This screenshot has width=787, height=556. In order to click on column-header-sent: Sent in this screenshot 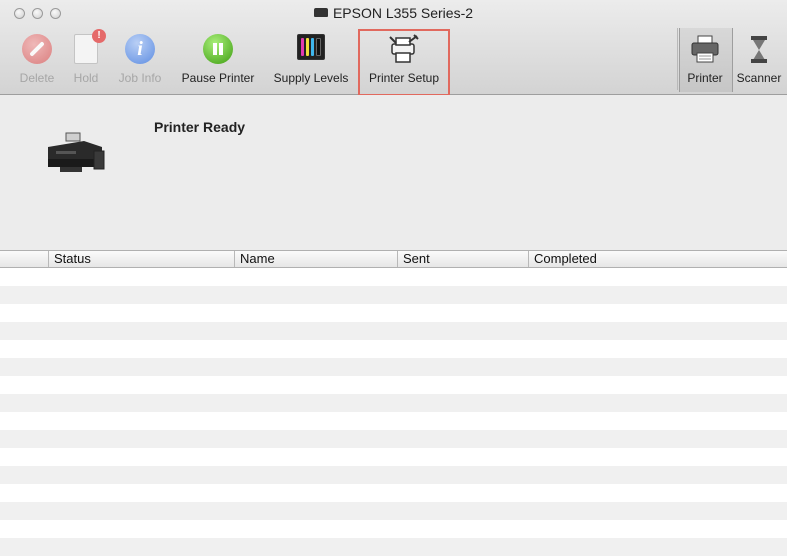, I will do `click(462, 259)`.